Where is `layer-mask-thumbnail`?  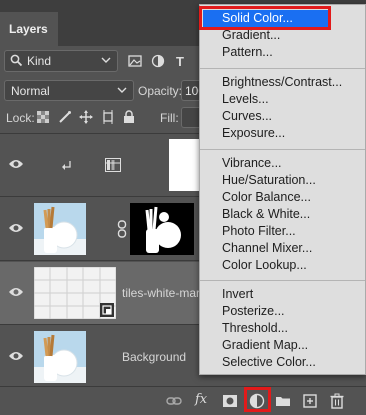 layer-mask-thumbnail is located at coordinates (162, 229).